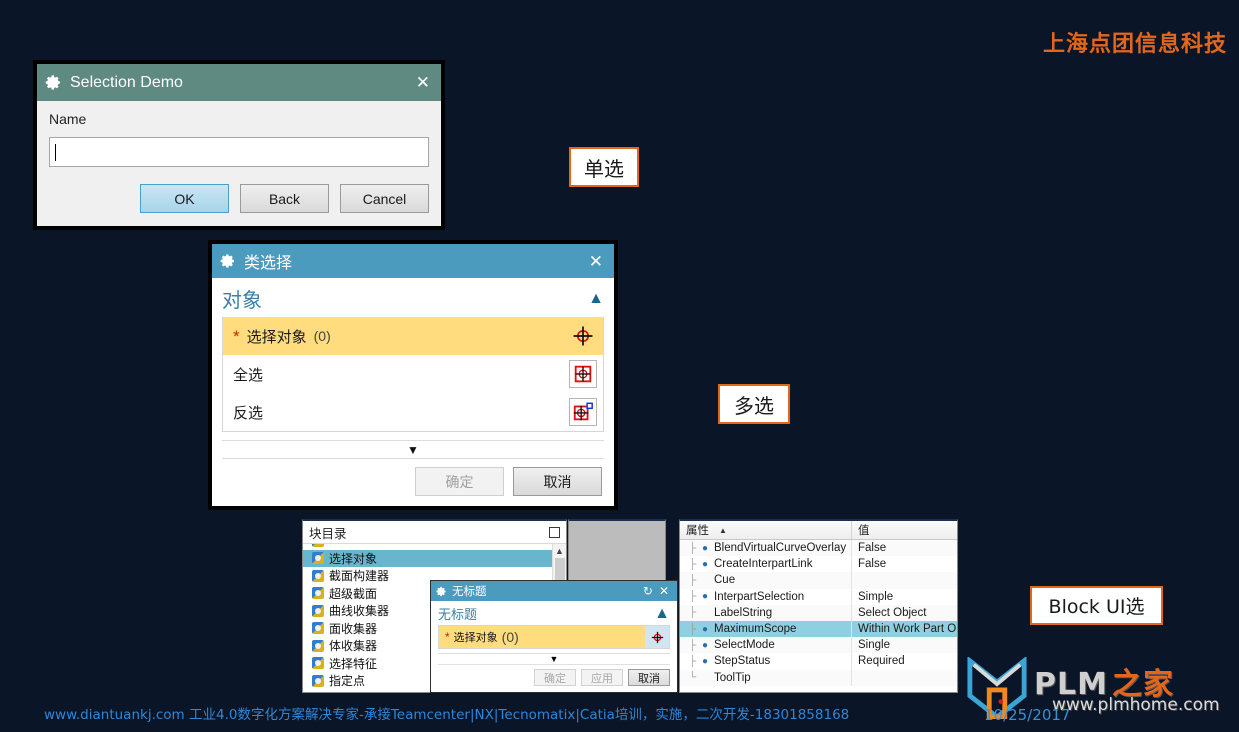  I want to click on cancel-button: Cancel, so click(384, 198).